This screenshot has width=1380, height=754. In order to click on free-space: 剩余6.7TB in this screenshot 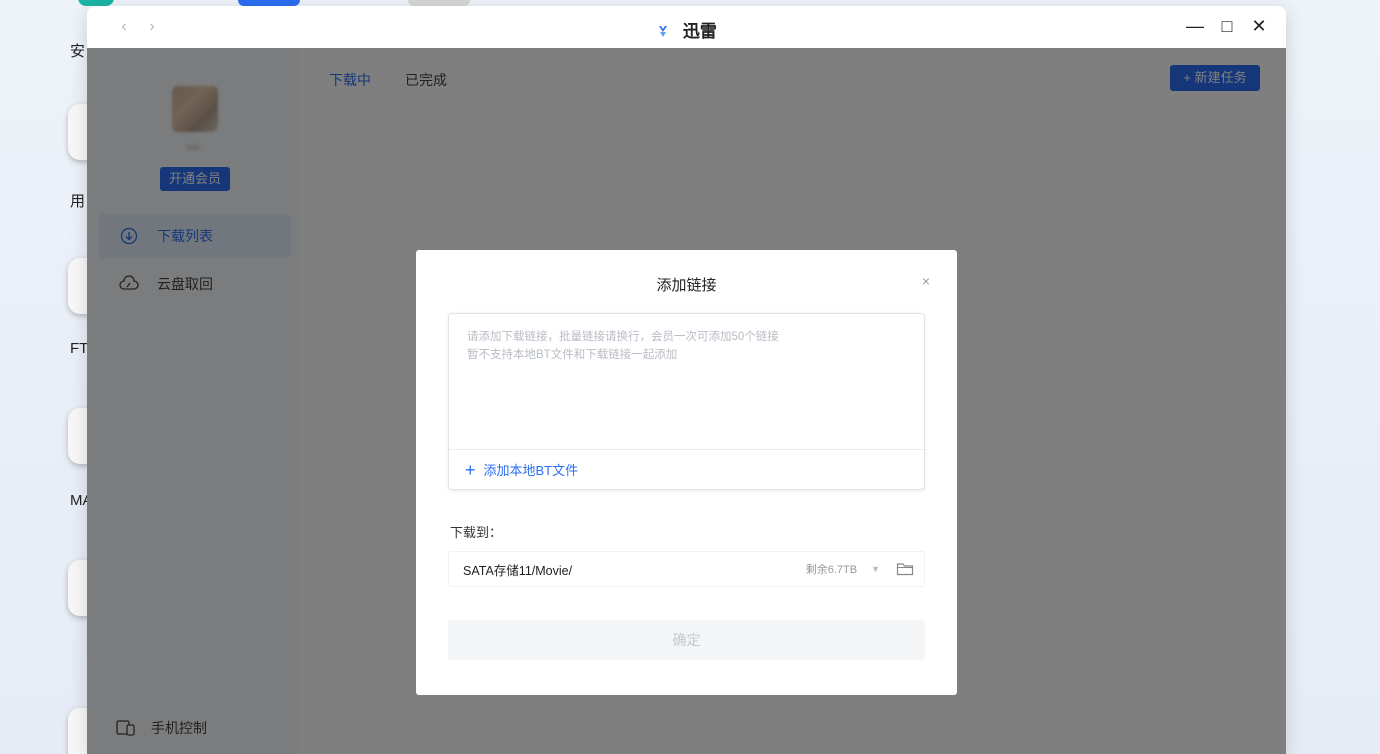, I will do `click(831, 570)`.